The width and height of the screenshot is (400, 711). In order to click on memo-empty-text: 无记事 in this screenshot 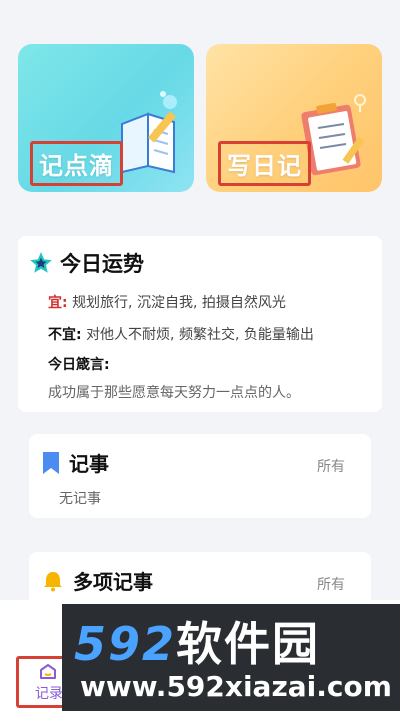, I will do `click(80, 499)`.